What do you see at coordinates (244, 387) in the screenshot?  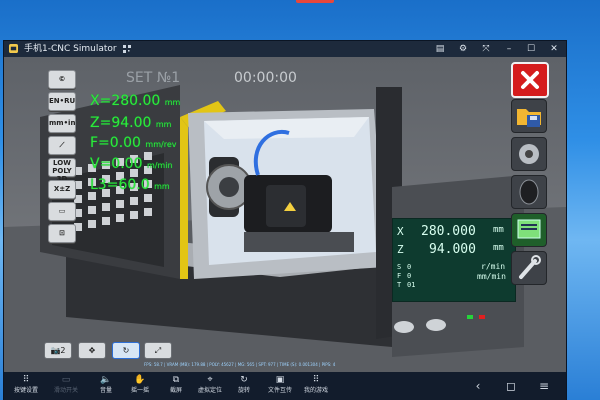 I see `toolbar-rotate: ↻ 旋转` at bounding box center [244, 387].